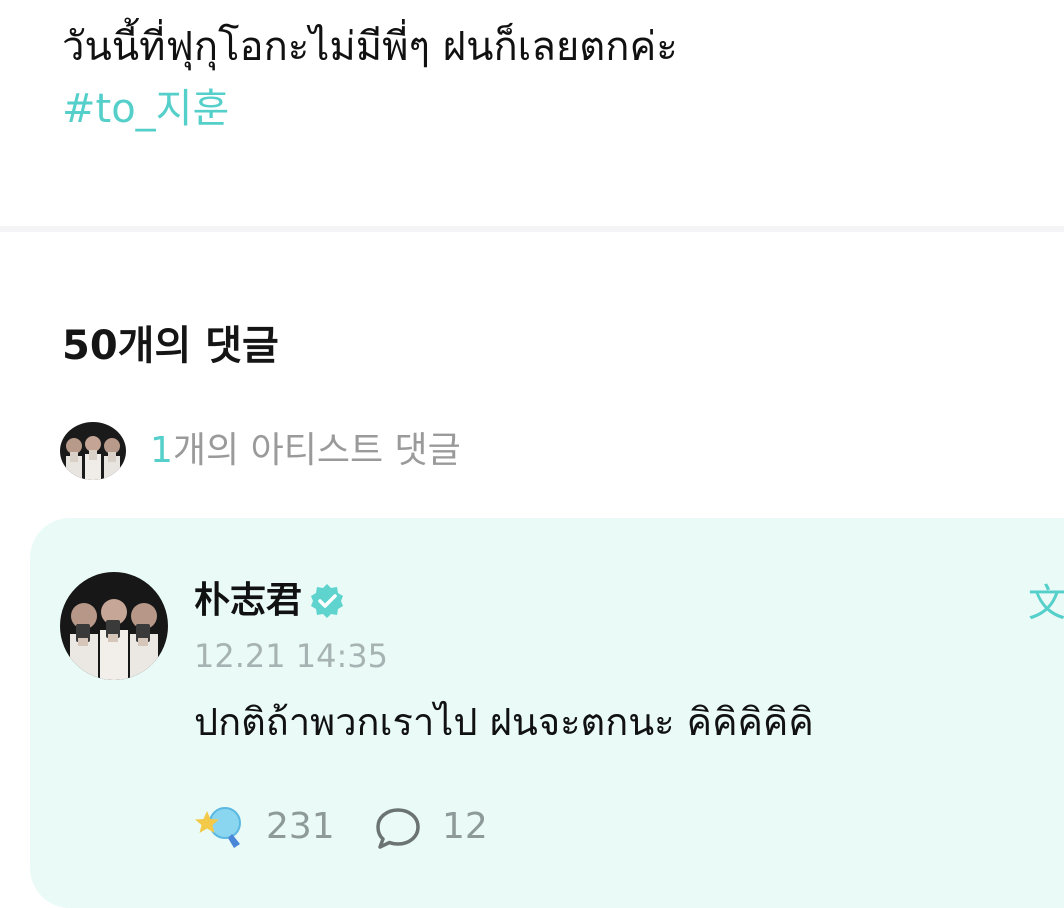 This screenshot has height=908, width=1064. I want to click on comment-text: ปกติถ้าพวกเราไป ฝนจะตกนะ คิคิคิคิคิ, so click(504, 722).